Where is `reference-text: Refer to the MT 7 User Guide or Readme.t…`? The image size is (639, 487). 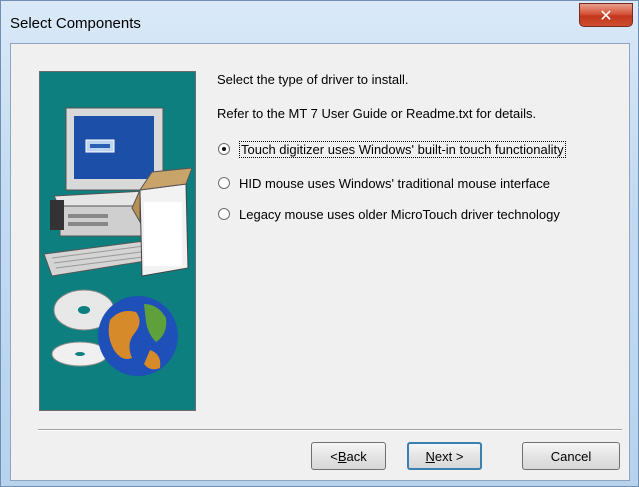
reference-text: Refer to the MT 7 User Guide or Readme.t… is located at coordinates (377, 113).